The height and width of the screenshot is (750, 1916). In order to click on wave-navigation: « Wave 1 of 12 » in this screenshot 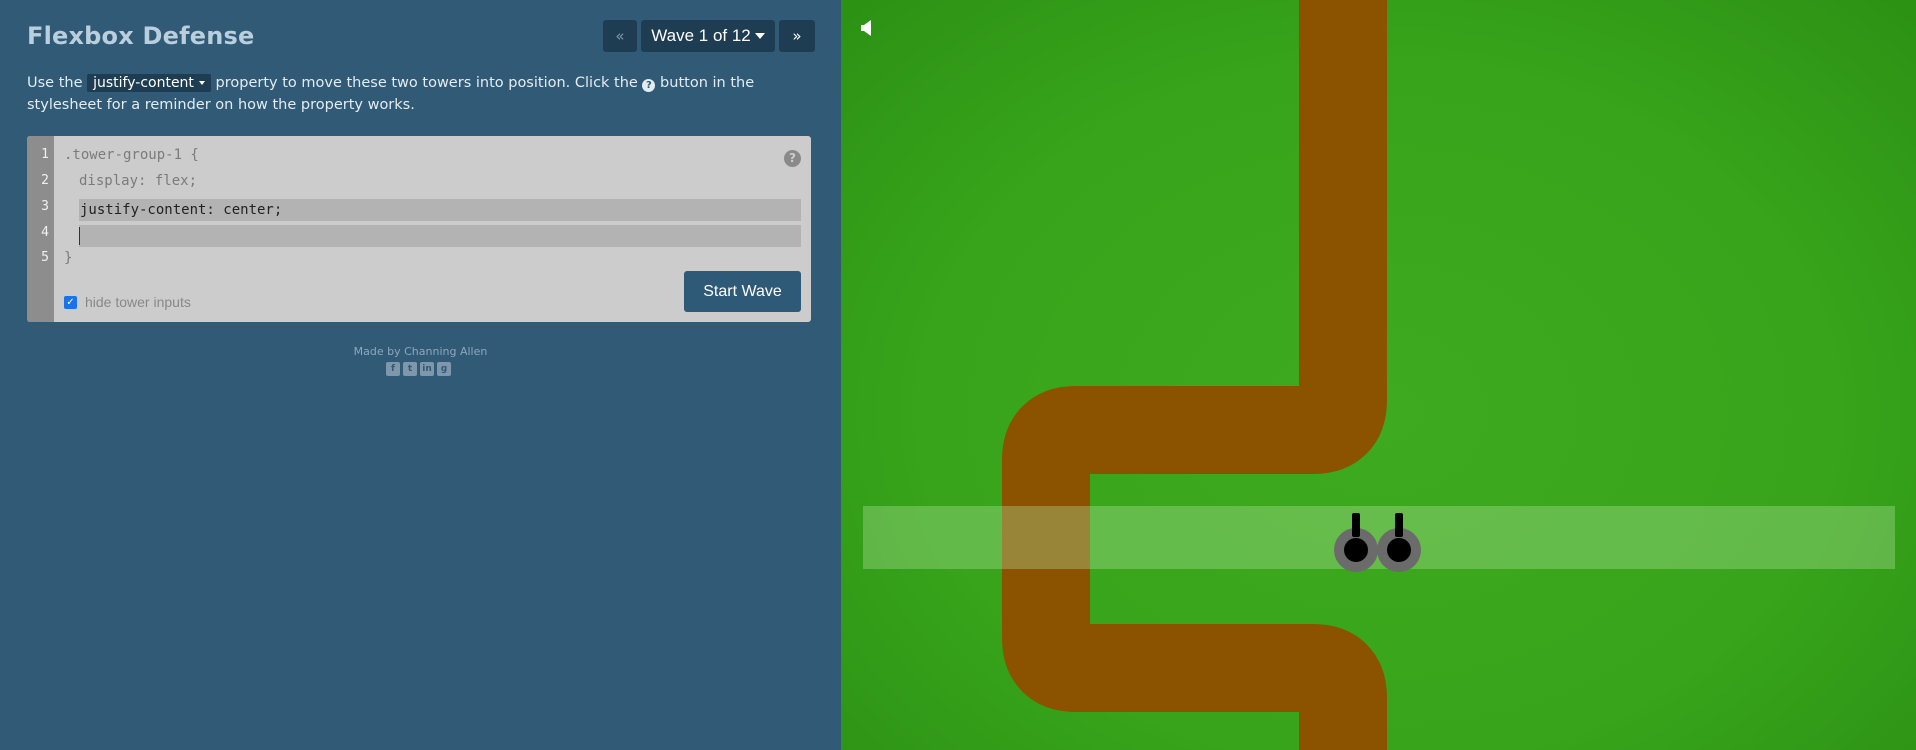, I will do `click(709, 36)`.